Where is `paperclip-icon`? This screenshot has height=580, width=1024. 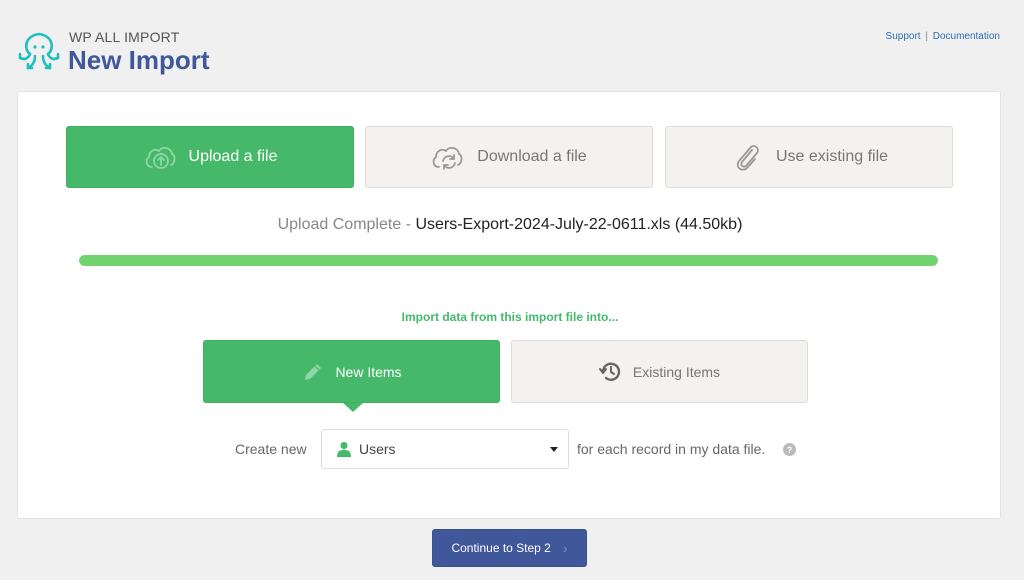
paperclip-icon is located at coordinates (747, 157).